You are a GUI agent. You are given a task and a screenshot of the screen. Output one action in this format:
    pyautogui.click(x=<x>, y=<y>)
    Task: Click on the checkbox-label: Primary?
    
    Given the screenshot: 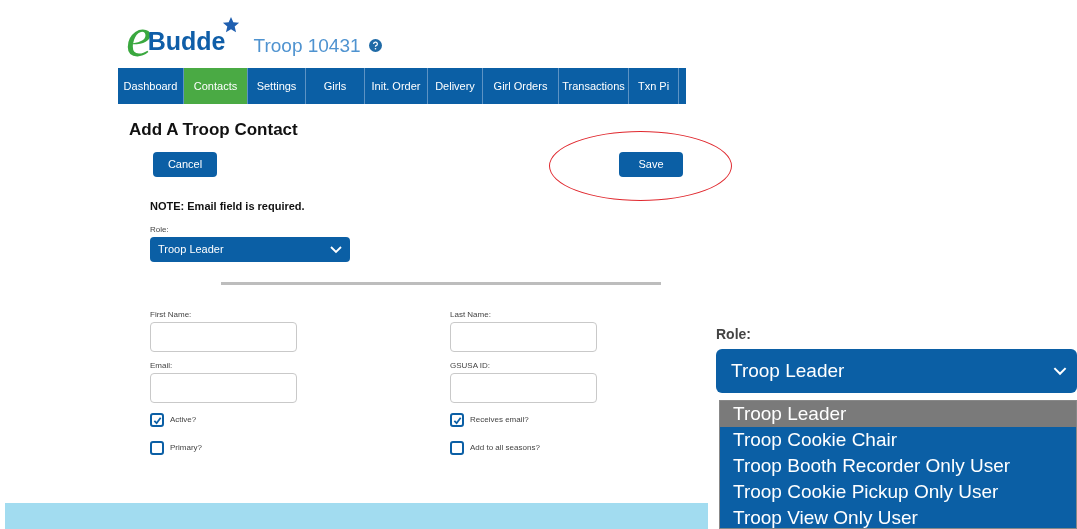 What is the action you would take?
    pyautogui.click(x=186, y=448)
    